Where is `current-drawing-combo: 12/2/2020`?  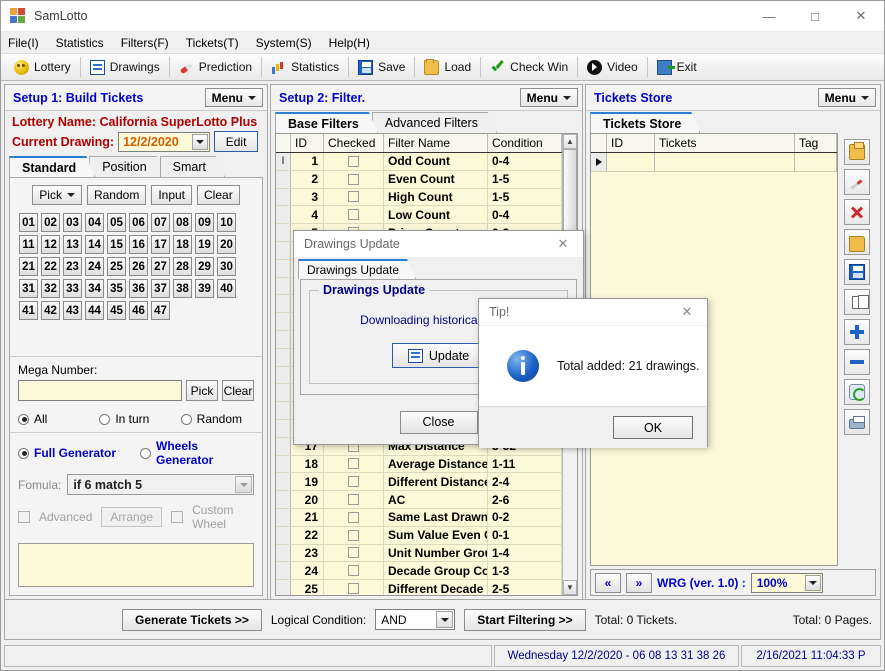 current-drawing-combo: 12/2/2020 is located at coordinates (164, 141).